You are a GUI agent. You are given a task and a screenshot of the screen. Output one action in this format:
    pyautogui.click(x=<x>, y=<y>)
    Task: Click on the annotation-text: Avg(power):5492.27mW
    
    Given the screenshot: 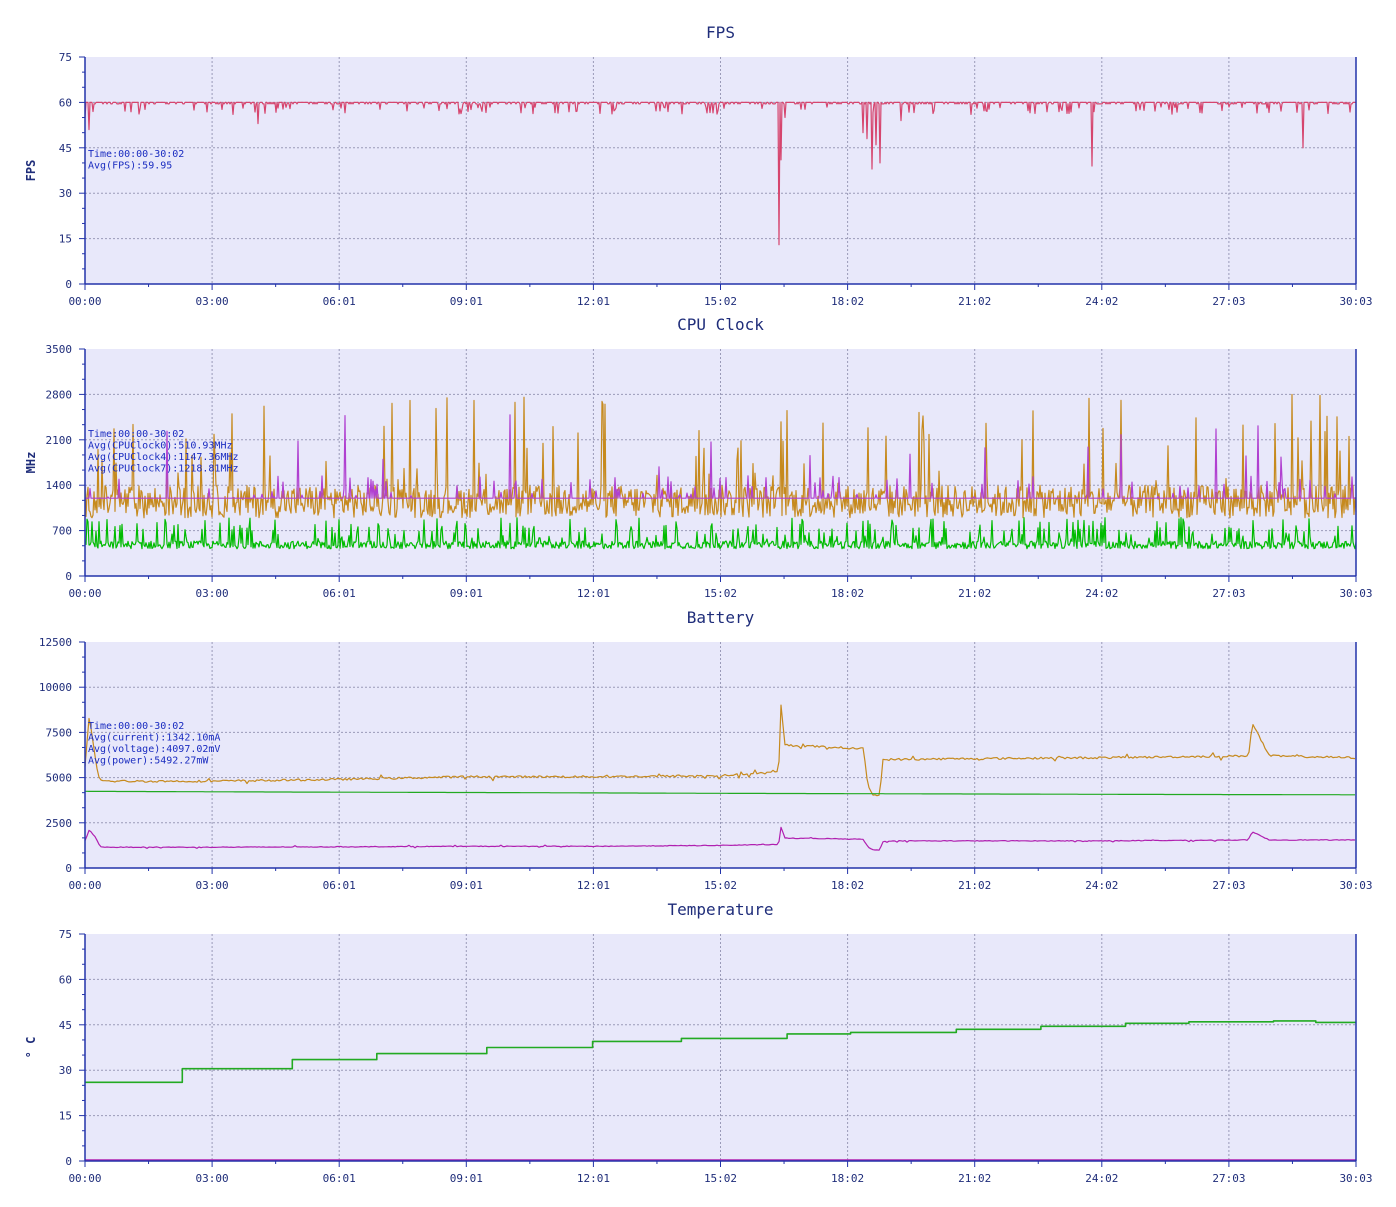 What is the action you would take?
    pyautogui.click(x=148, y=761)
    